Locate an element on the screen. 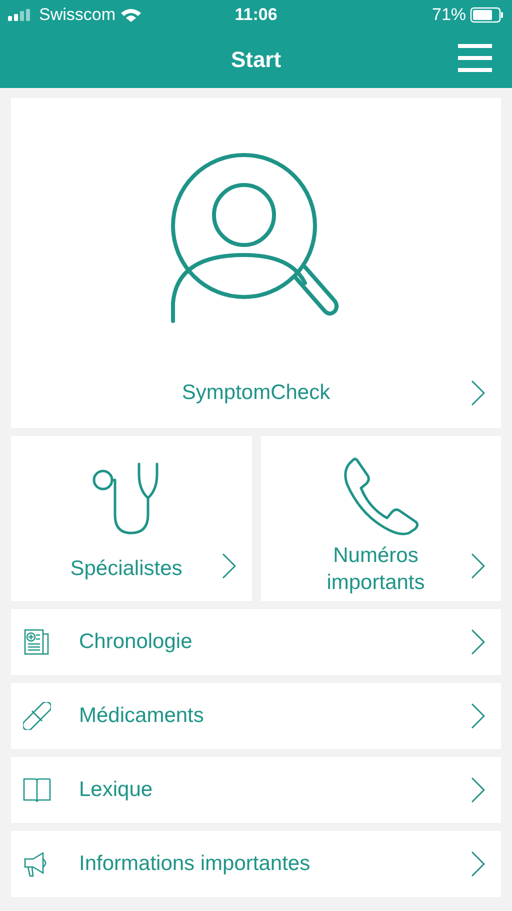  menu-row: Chronologie is located at coordinates (256, 642).